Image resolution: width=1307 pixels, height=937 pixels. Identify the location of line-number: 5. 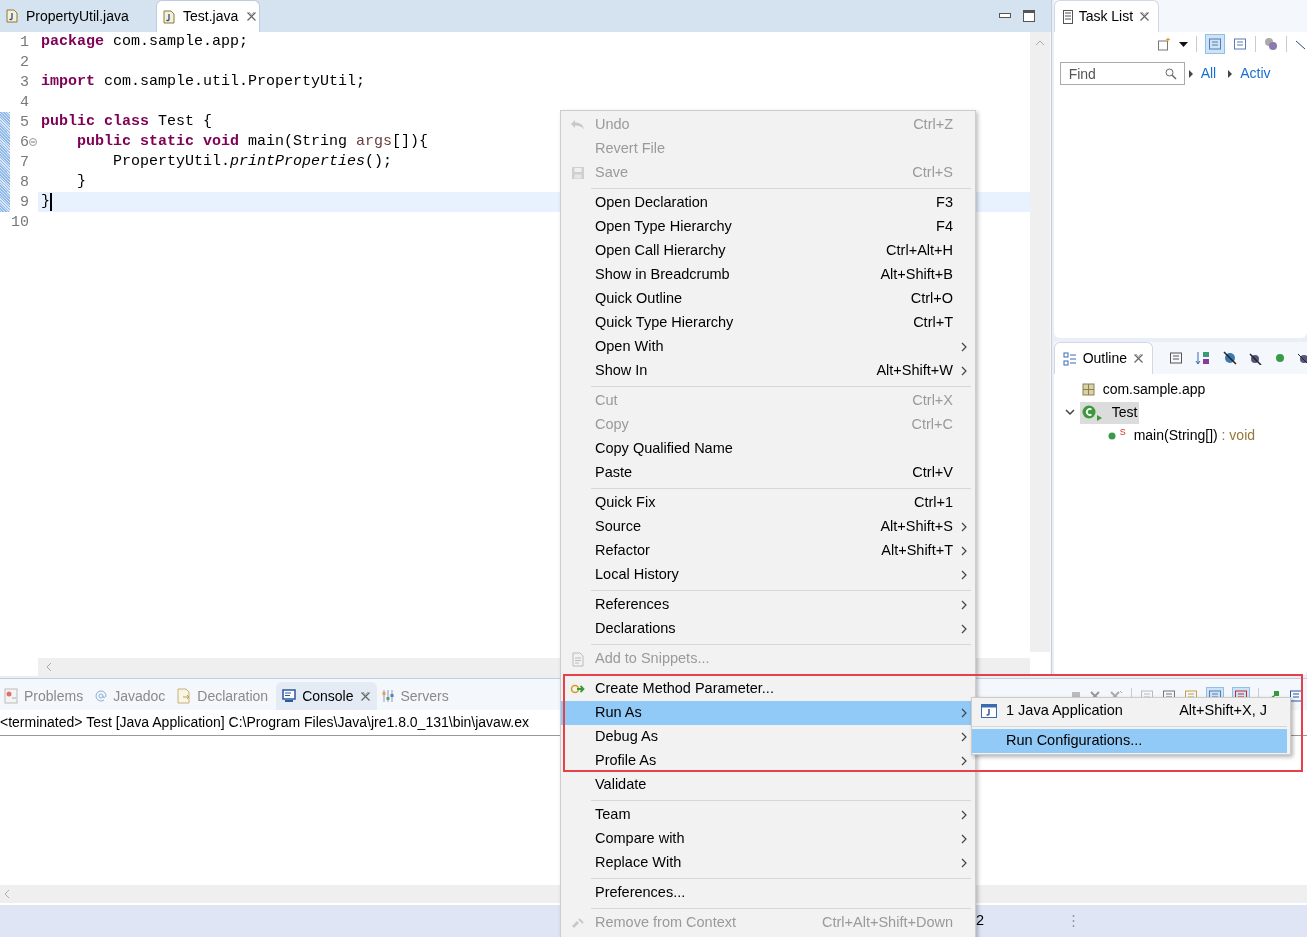
(24, 122).